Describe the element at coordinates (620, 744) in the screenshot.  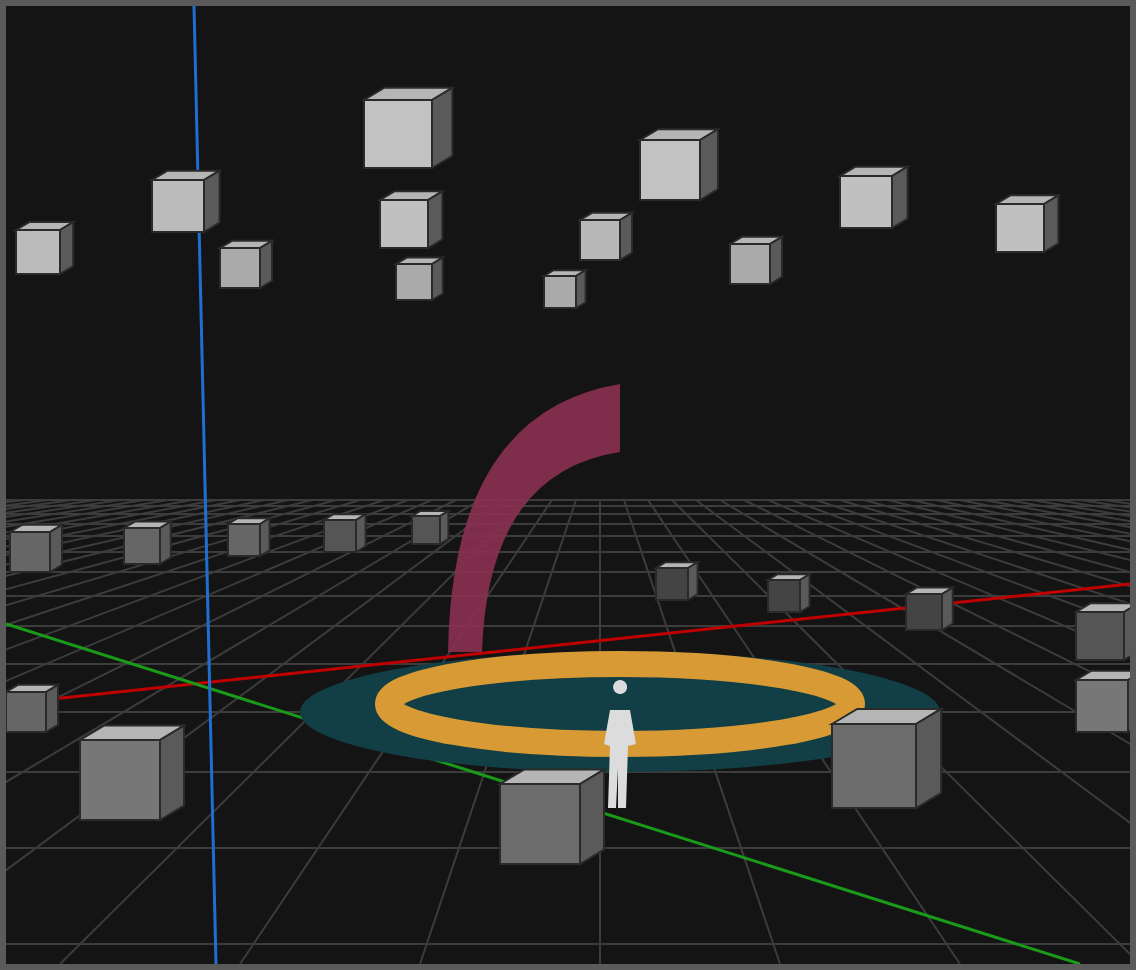
I see `human-figure` at that location.